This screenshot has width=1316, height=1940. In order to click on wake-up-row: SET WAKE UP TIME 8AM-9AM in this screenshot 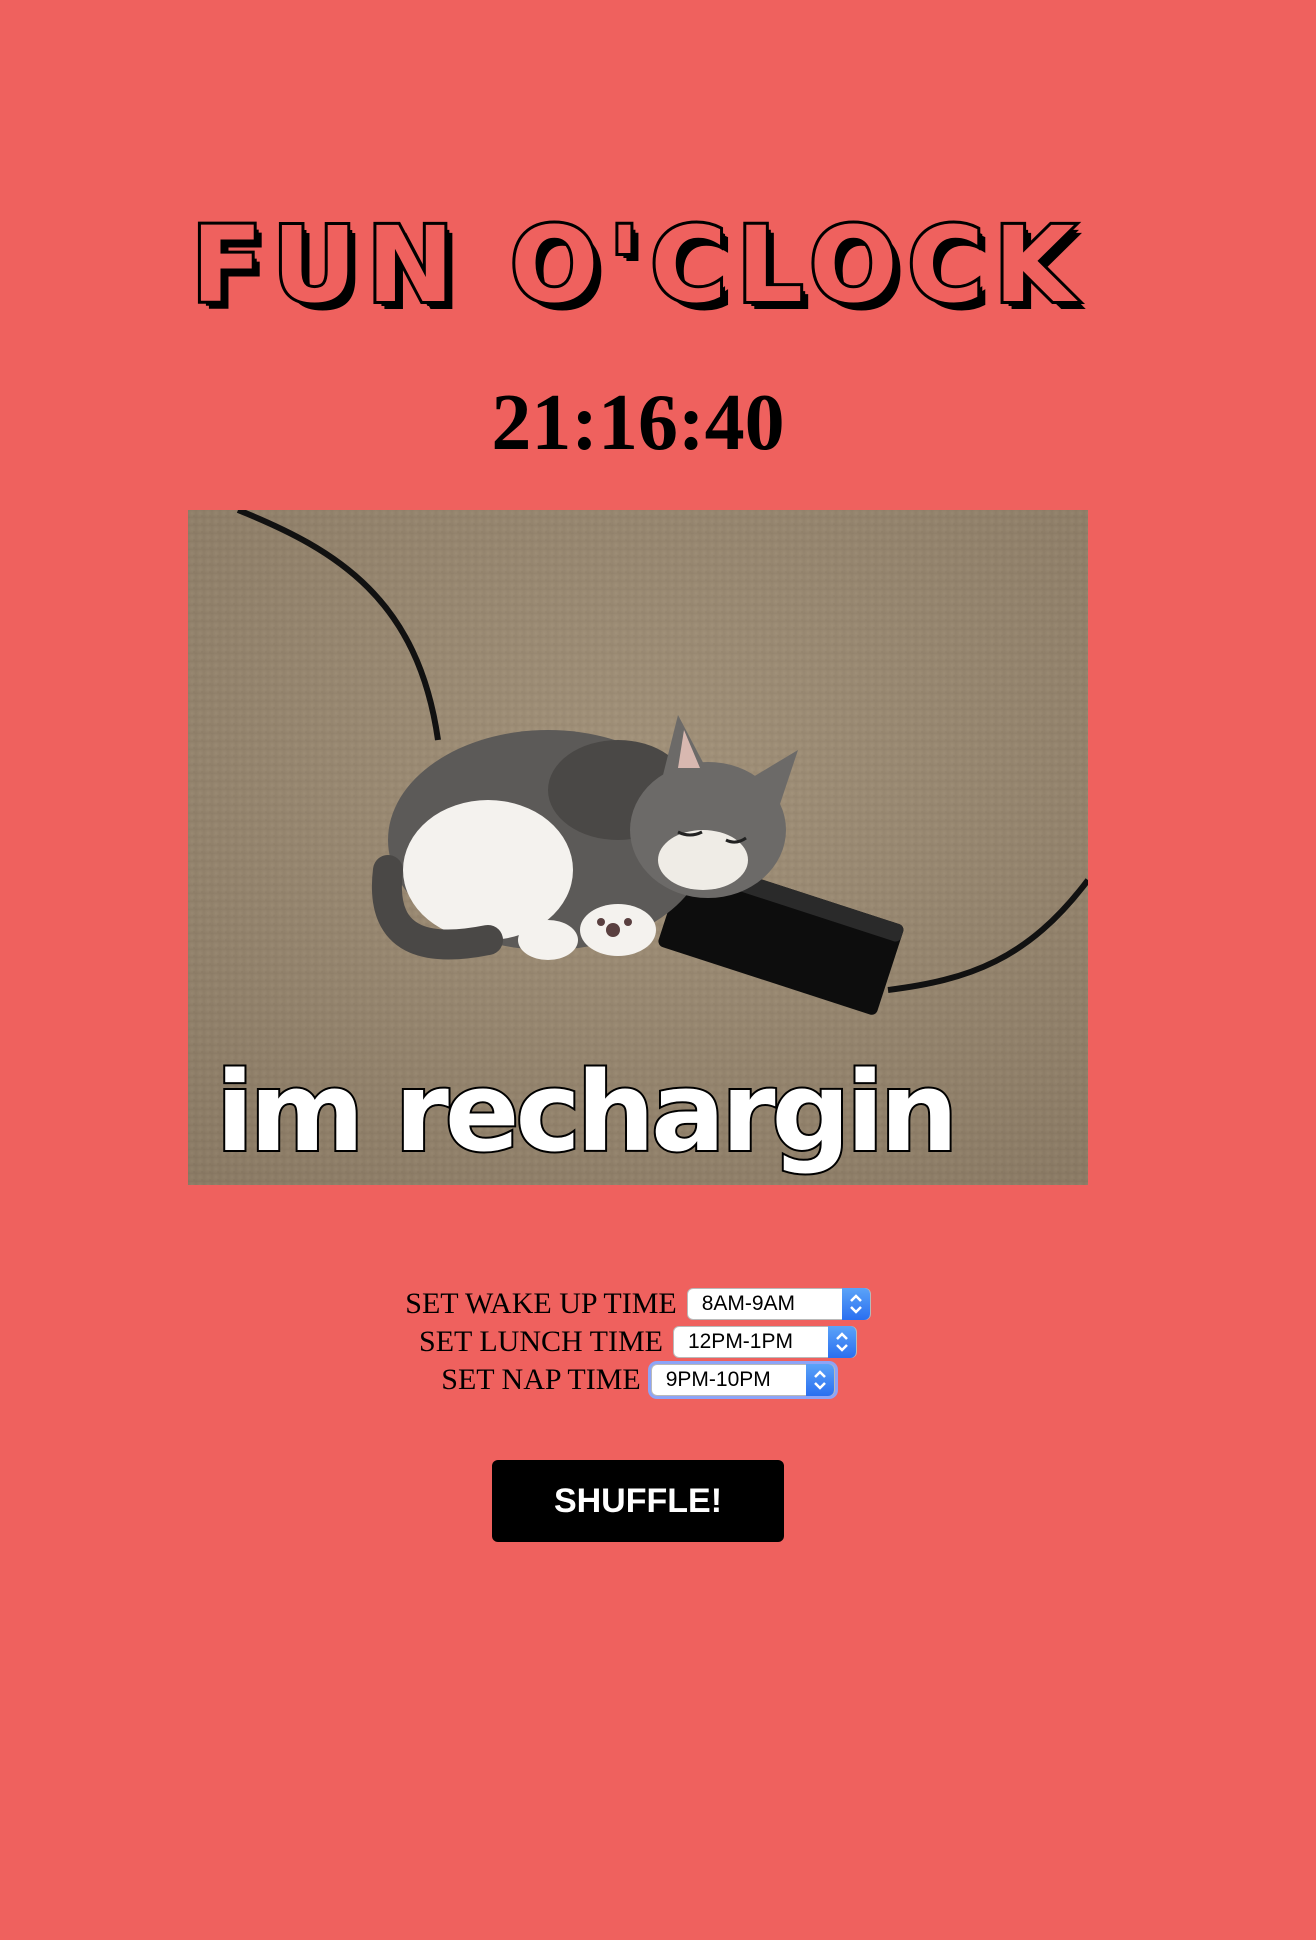, I will do `click(638, 1304)`.